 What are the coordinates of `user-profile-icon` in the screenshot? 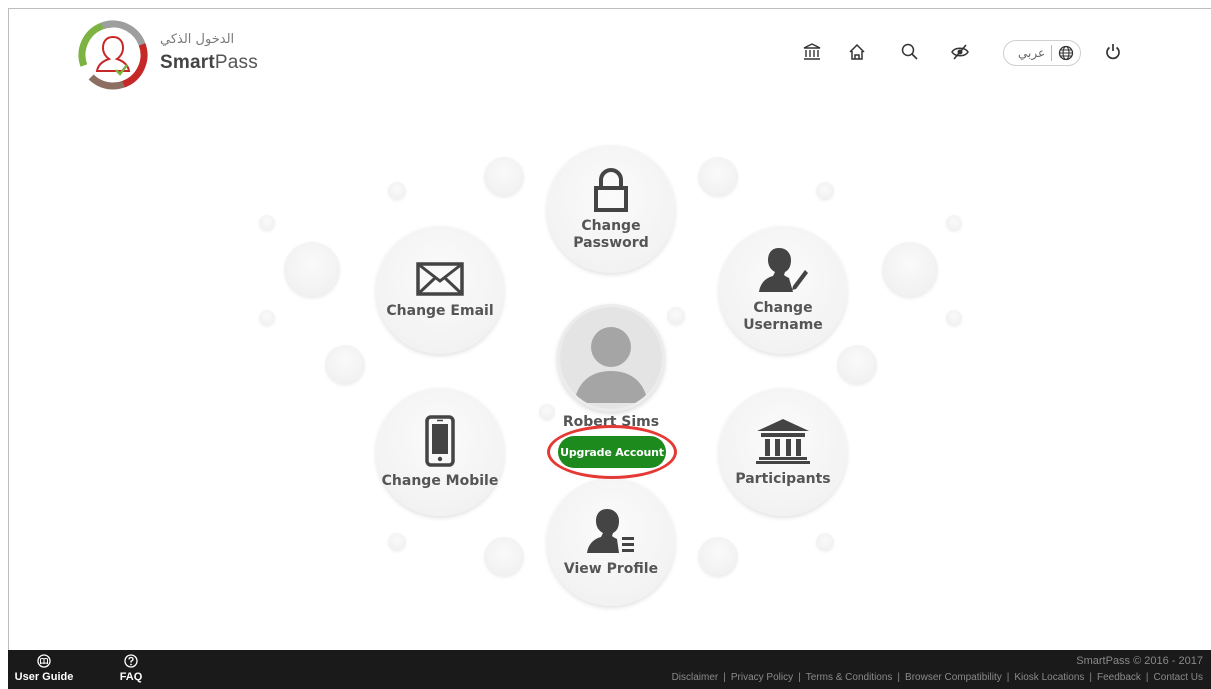 It's located at (610, 530).